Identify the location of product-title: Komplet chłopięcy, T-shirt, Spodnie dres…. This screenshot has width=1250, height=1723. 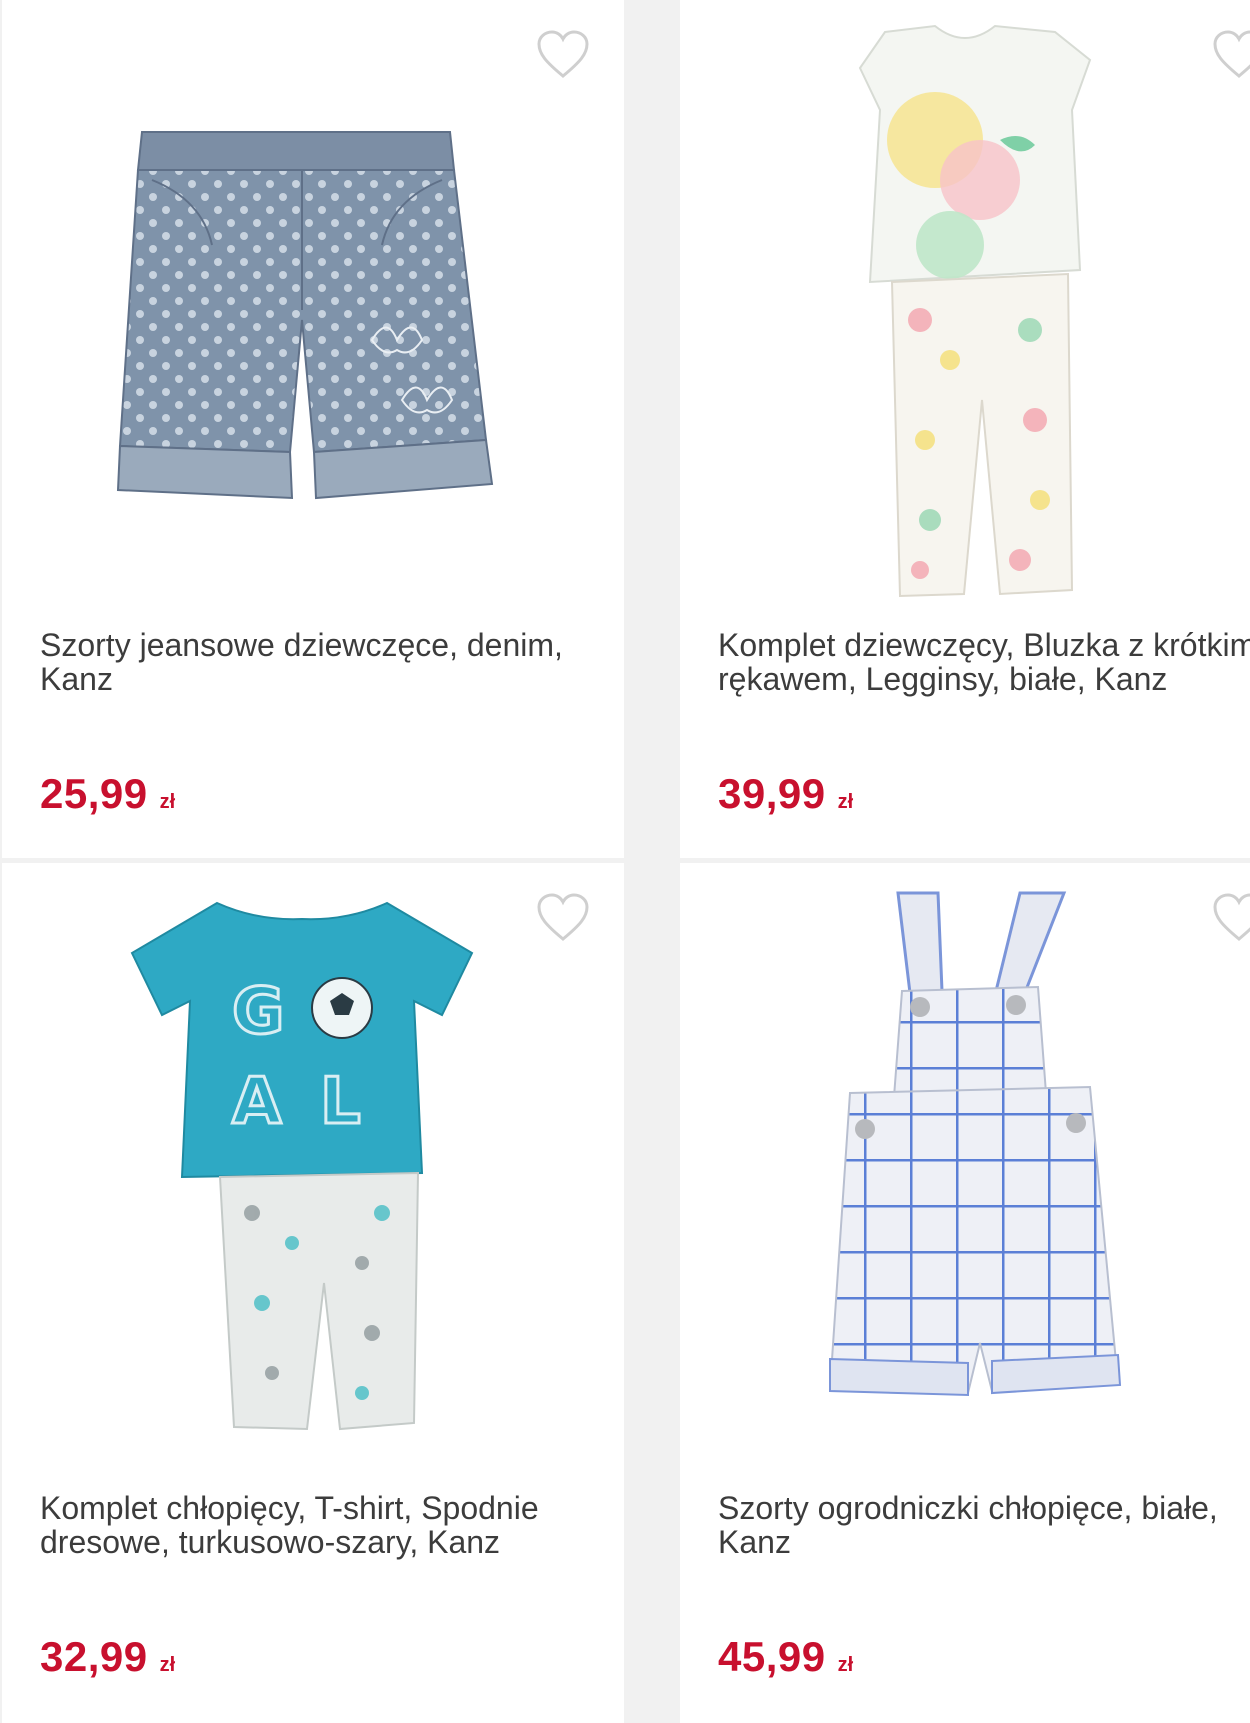
(320, 1525).